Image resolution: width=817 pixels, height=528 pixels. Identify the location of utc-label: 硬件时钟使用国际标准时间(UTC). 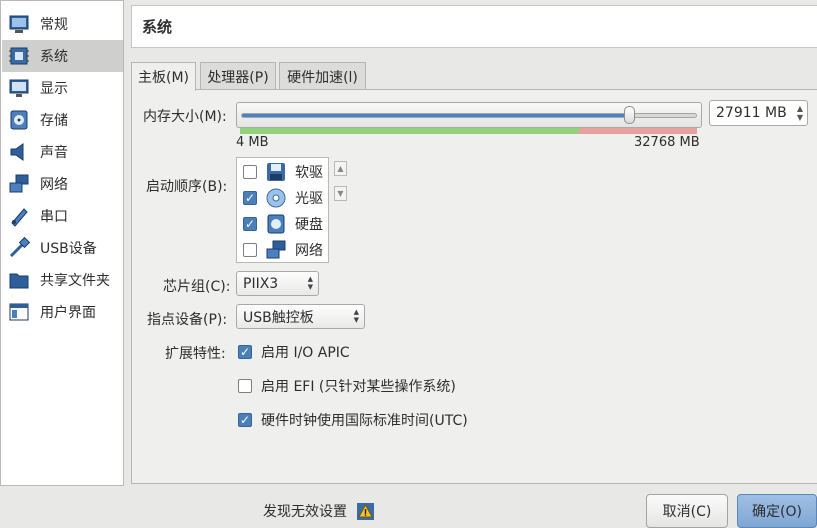
(364, 421).